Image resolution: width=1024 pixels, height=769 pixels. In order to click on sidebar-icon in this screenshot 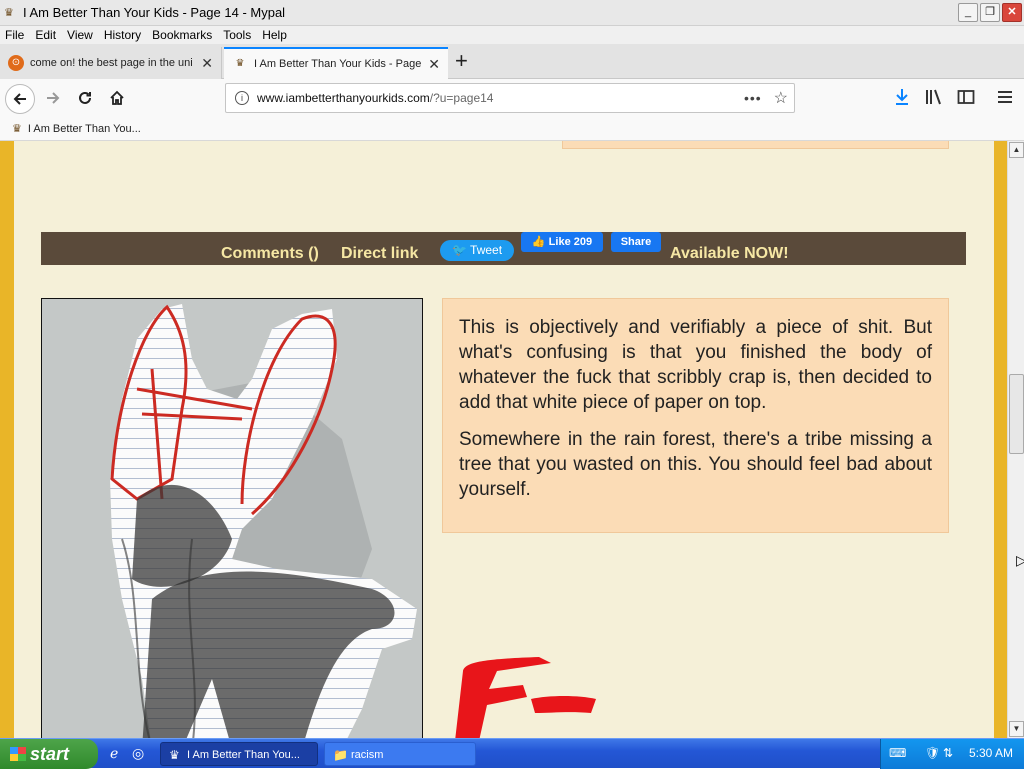, I will do `click(966, 99)`.